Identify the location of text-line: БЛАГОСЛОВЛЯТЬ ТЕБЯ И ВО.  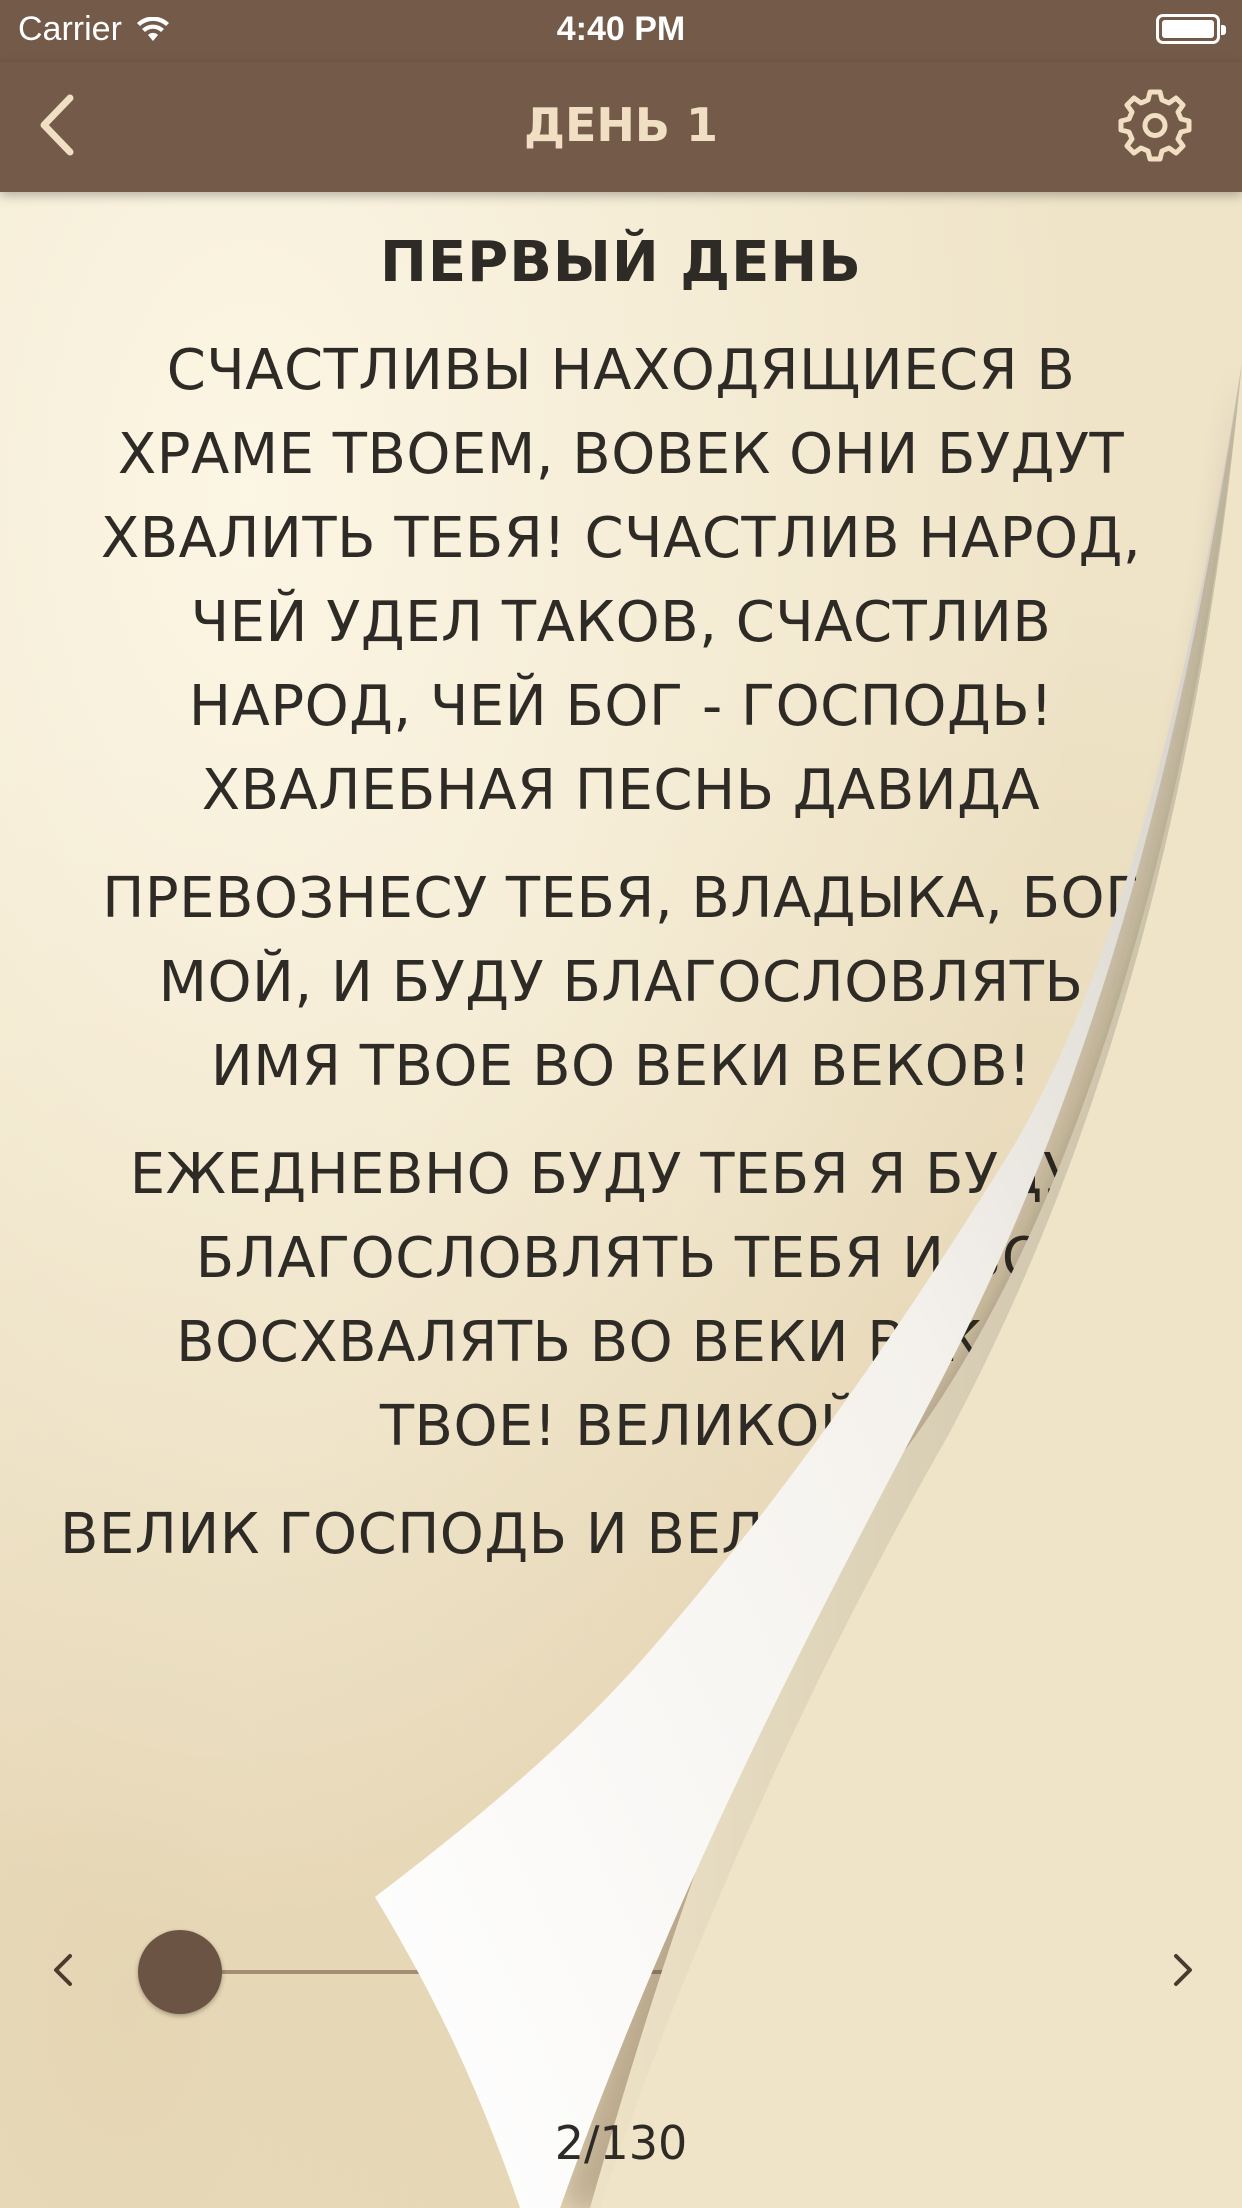
(621, 1258).